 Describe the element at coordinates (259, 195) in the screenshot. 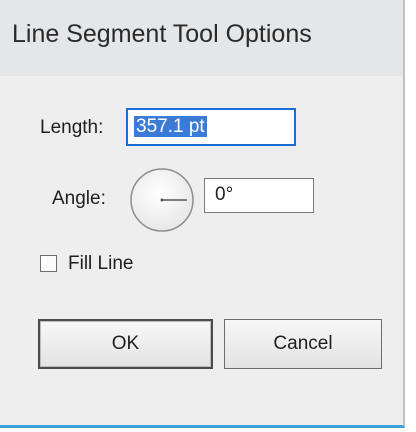

I see `angle-input: 0°` at that location.